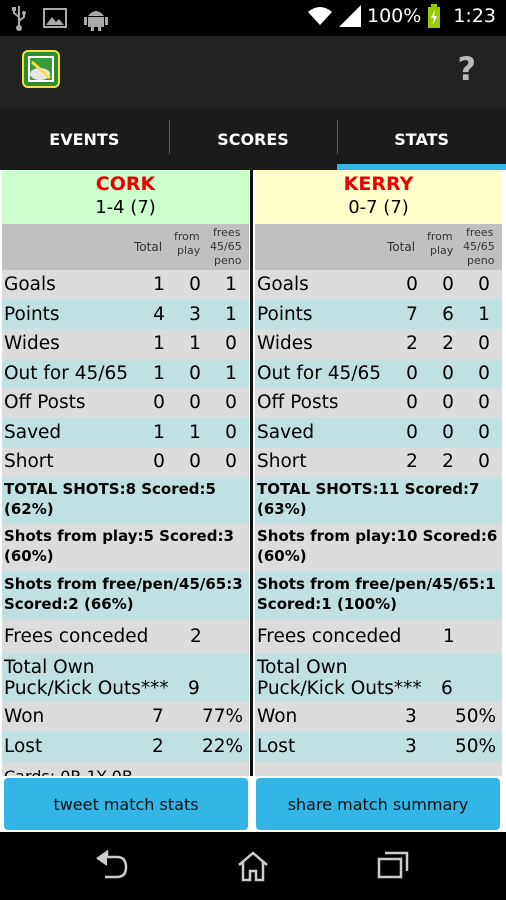 This screenshot has width=506, height=900. What do you see at coordinates (434, 16) in the screenshot?
I see `battery-charging-icon` at bounding box center [434, 16].